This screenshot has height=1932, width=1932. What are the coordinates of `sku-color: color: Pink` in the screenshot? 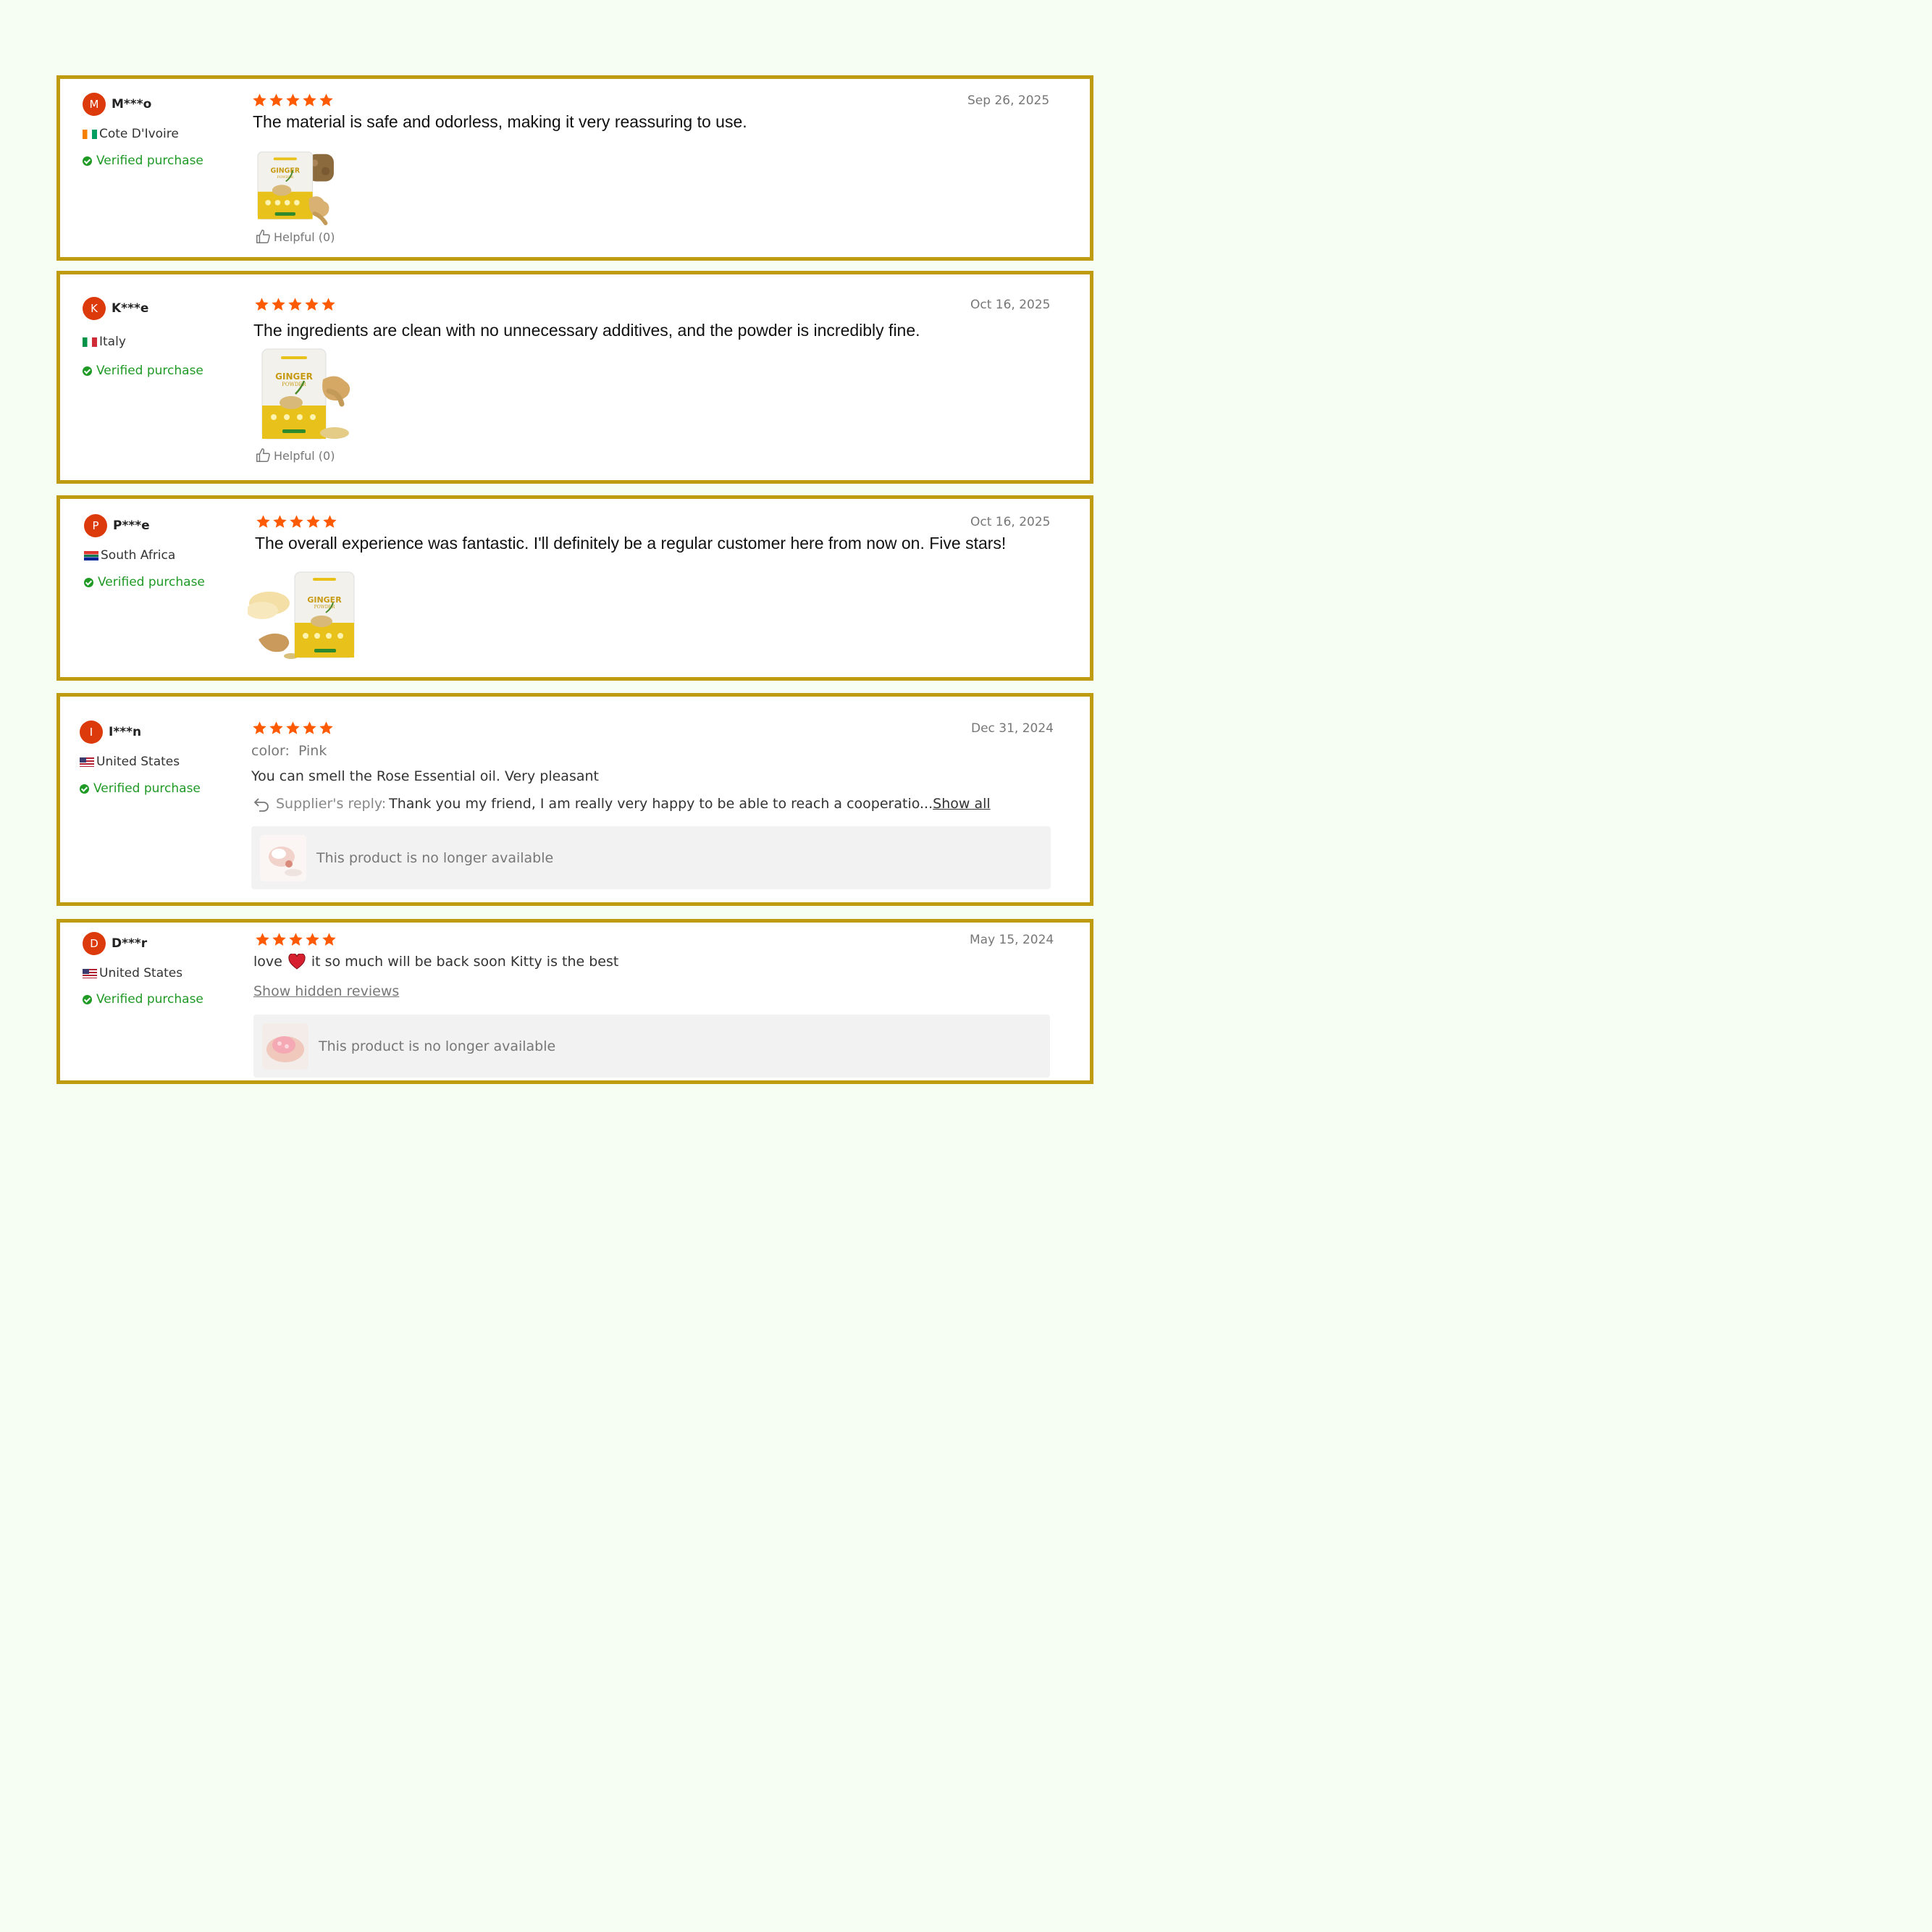 It's located at (289, 751).